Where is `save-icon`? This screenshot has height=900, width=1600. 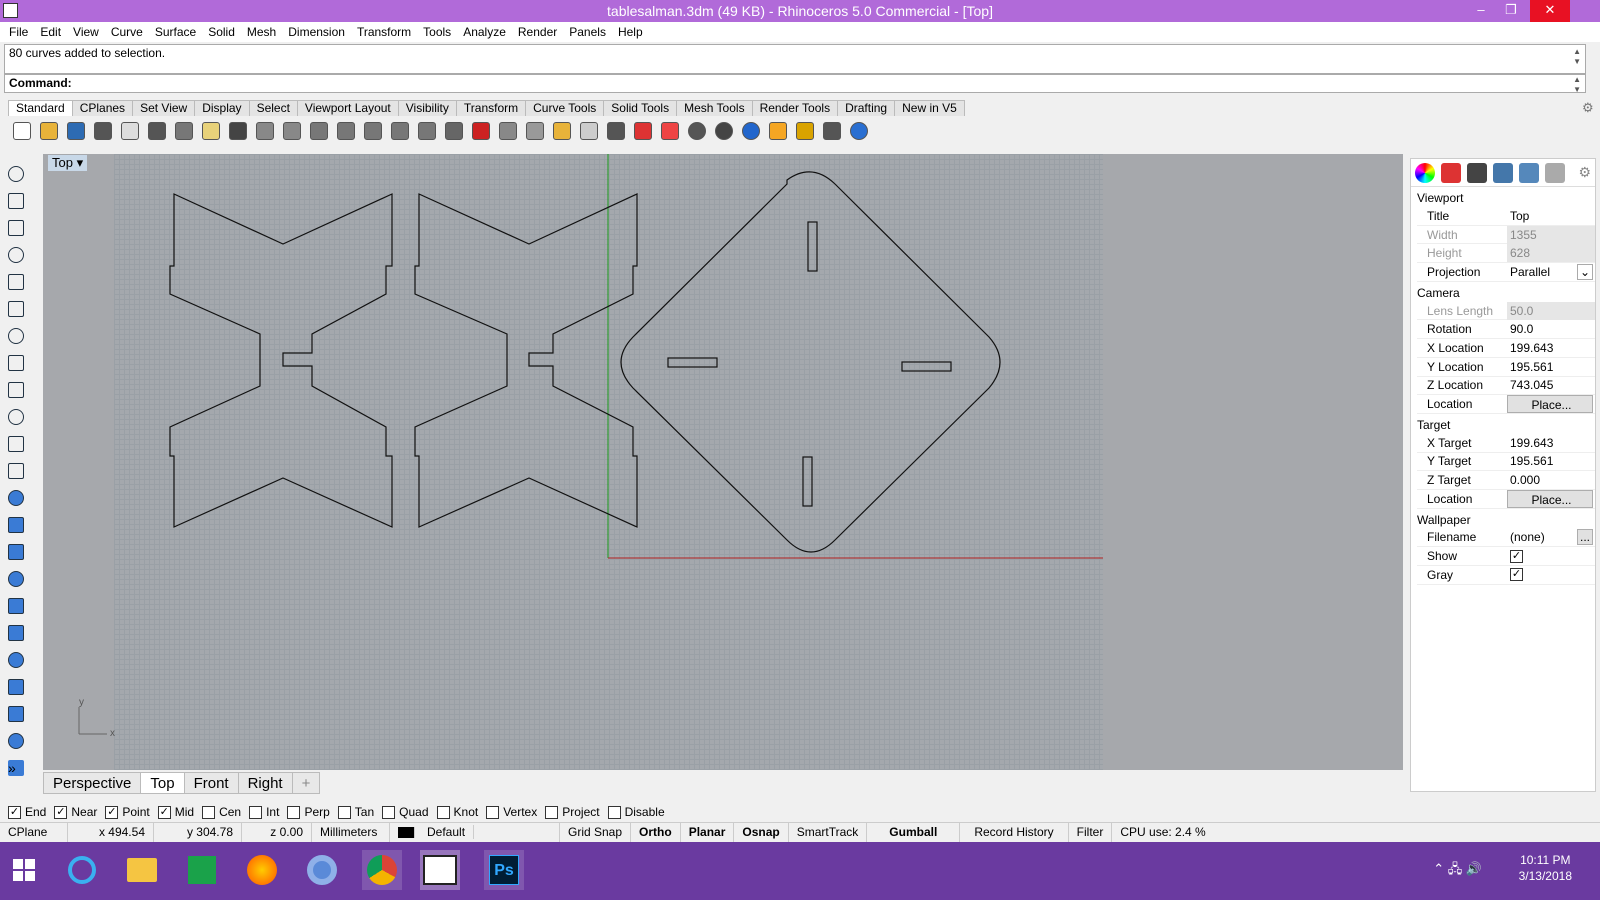 save-icon is located at coordinates (75, 131).